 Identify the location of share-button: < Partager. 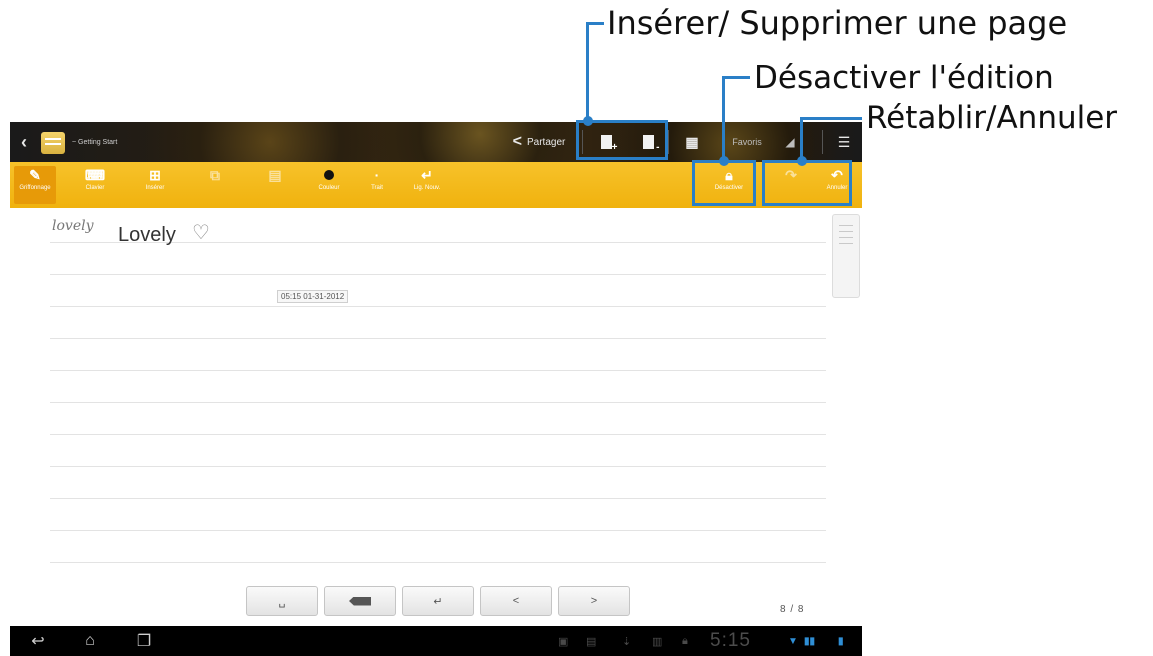
(539, 142).